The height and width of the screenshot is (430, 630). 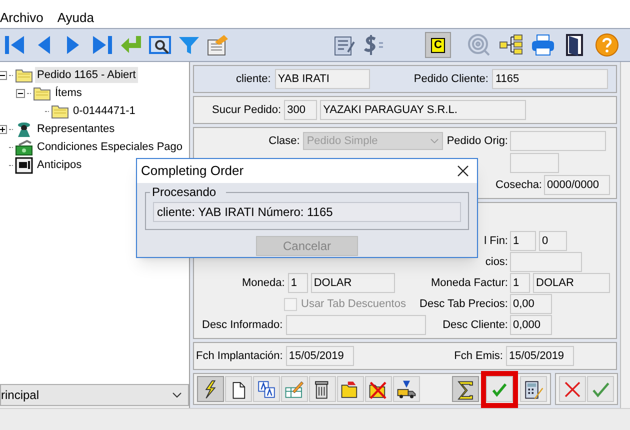 What do you see at coordinates (104, 111) in the screenshot?
I see `tree-item: 0-0144471-1` at bounding box center [104, 111].